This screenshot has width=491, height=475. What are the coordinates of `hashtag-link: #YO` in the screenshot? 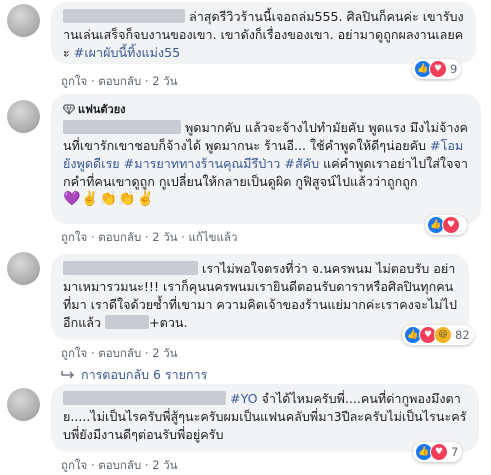 It's located at (243, 398).